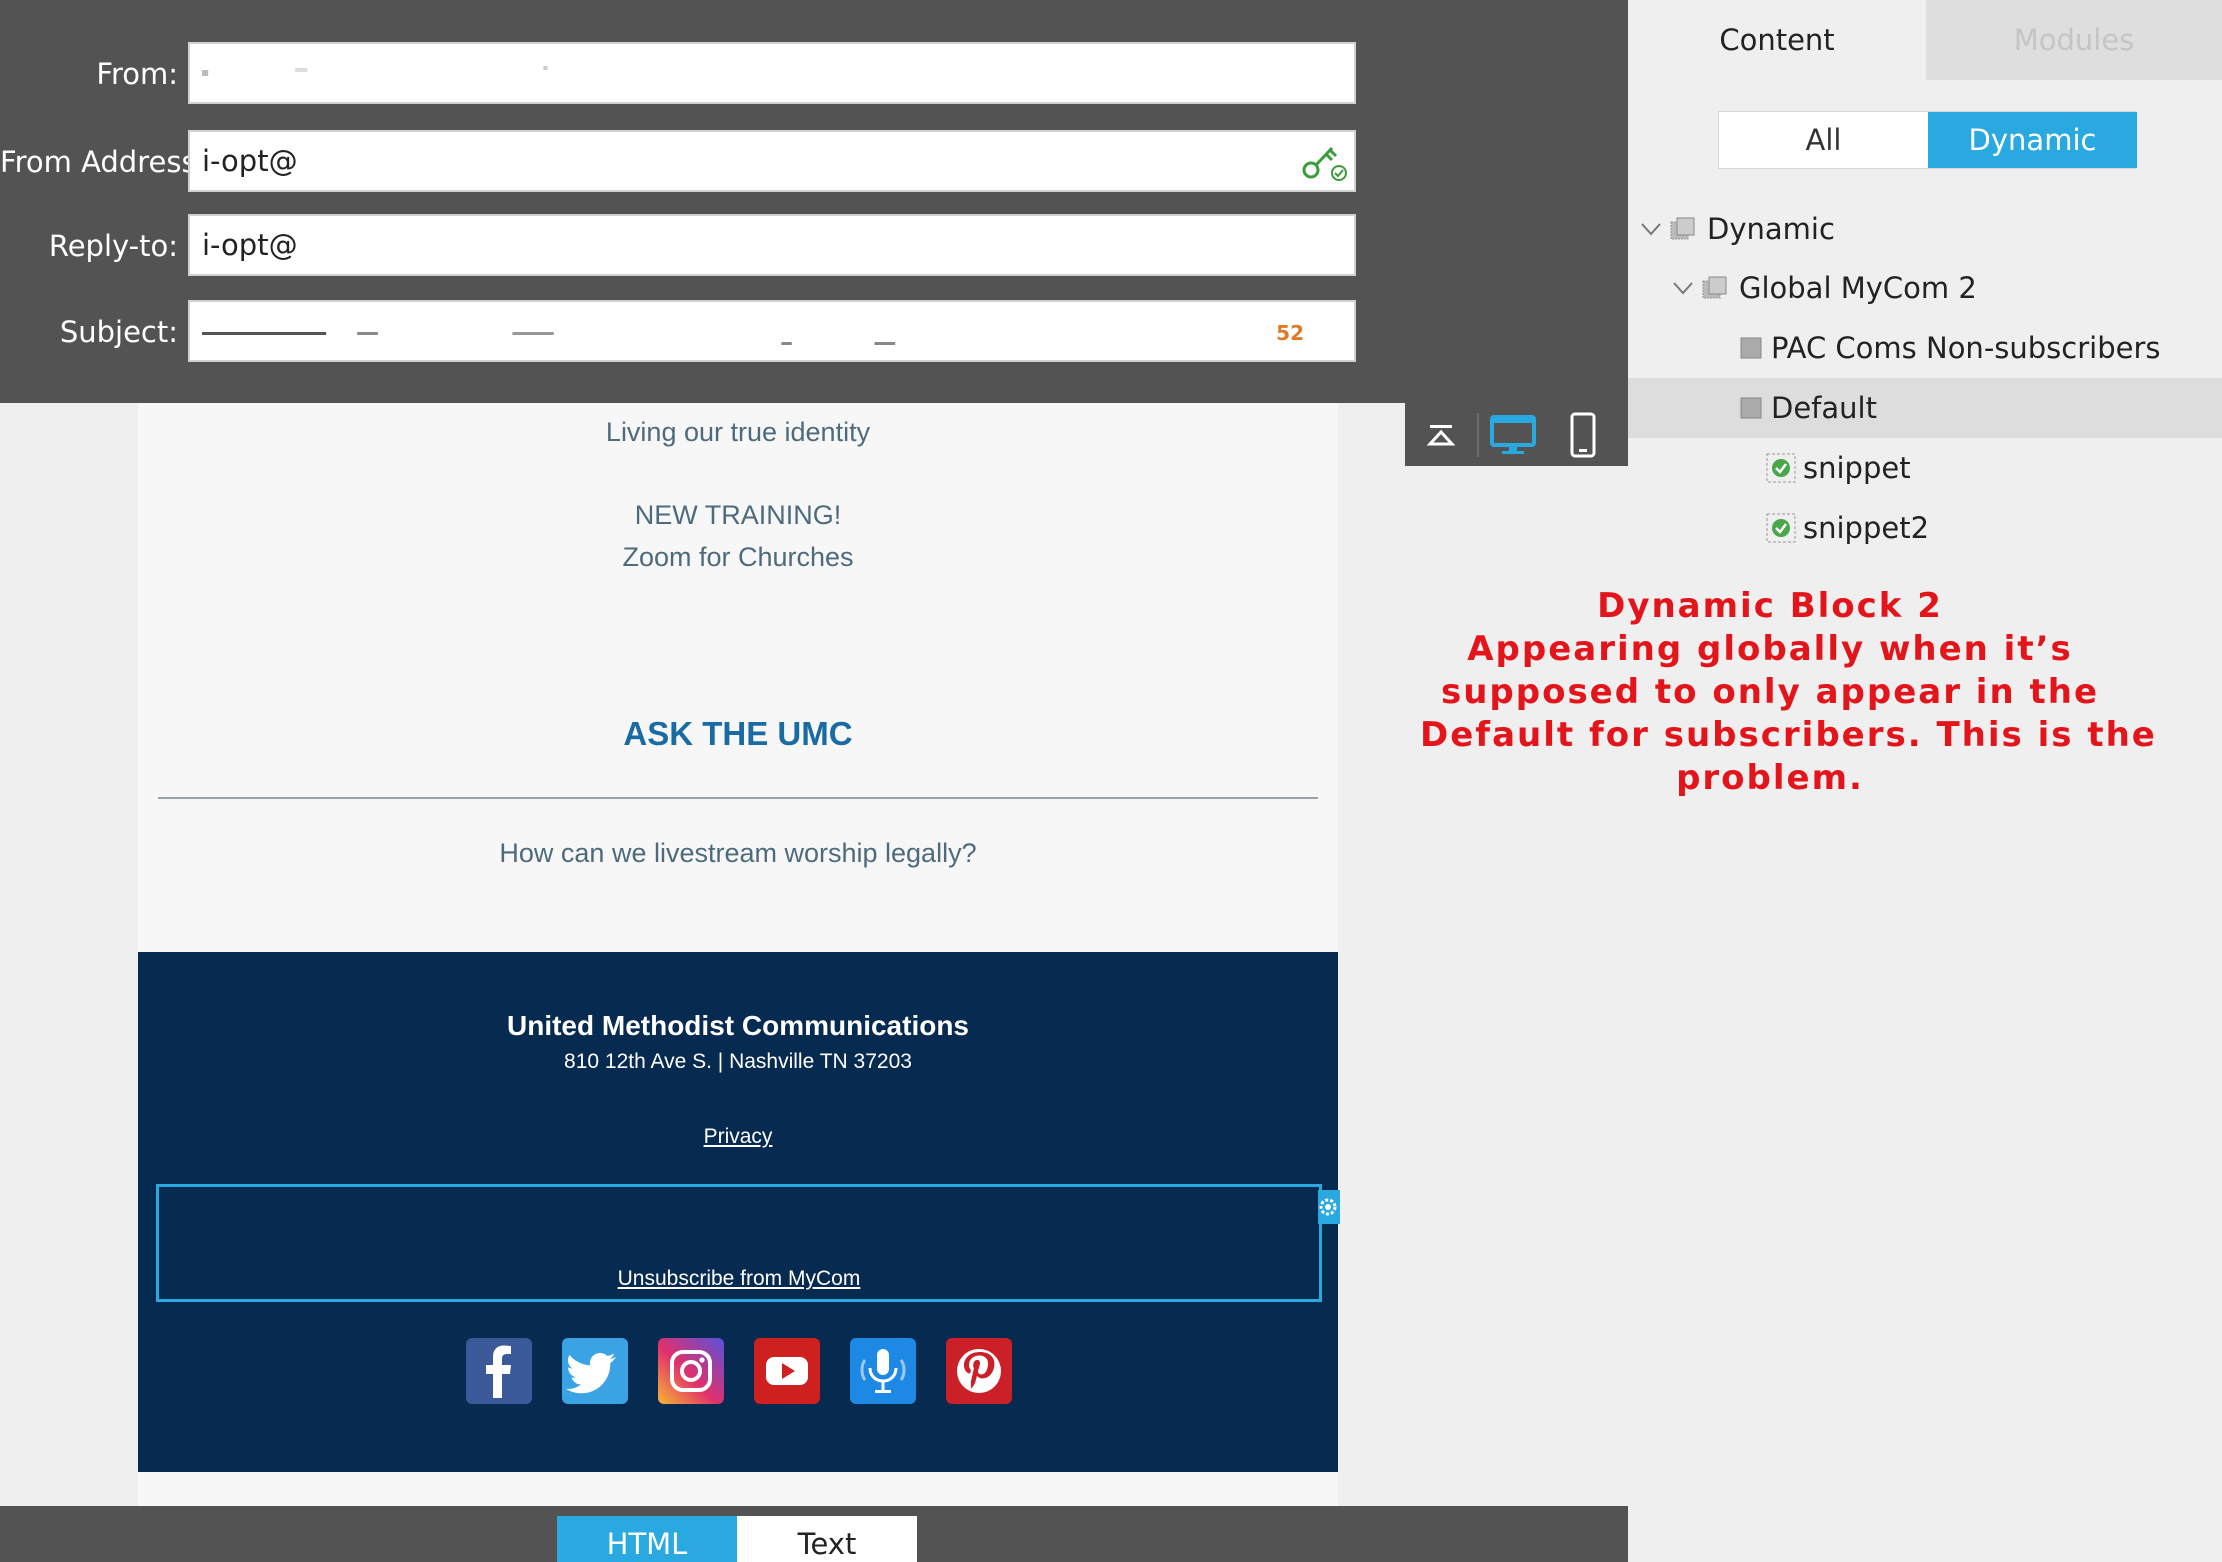 The width and height of the screenshot is (2222, 1562). What do you see at coordinates (1788, 735) in the screenshot?
I see `annotation-line: Default for subscribers. This is the` at bounding box center [1788, 735].